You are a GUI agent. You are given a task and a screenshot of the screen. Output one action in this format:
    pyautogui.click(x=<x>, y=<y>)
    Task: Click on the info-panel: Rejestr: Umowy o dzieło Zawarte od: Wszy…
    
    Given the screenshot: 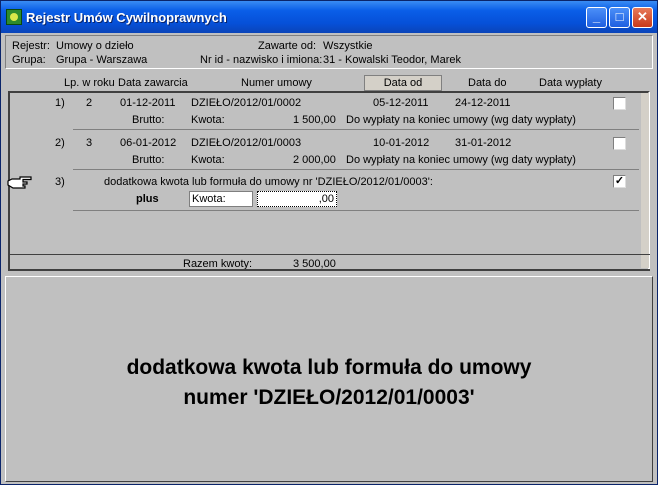 What is the action you would take?
    pyautogui.click(x=329, y=52)
    